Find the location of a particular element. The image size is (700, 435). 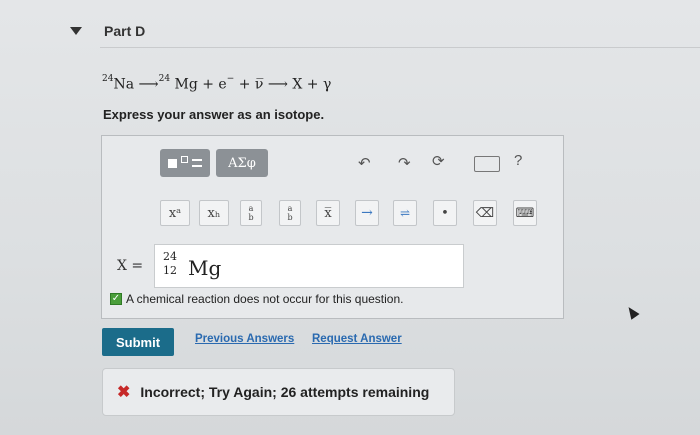

collapse-caret-icon is located at coordinates (76, 31).